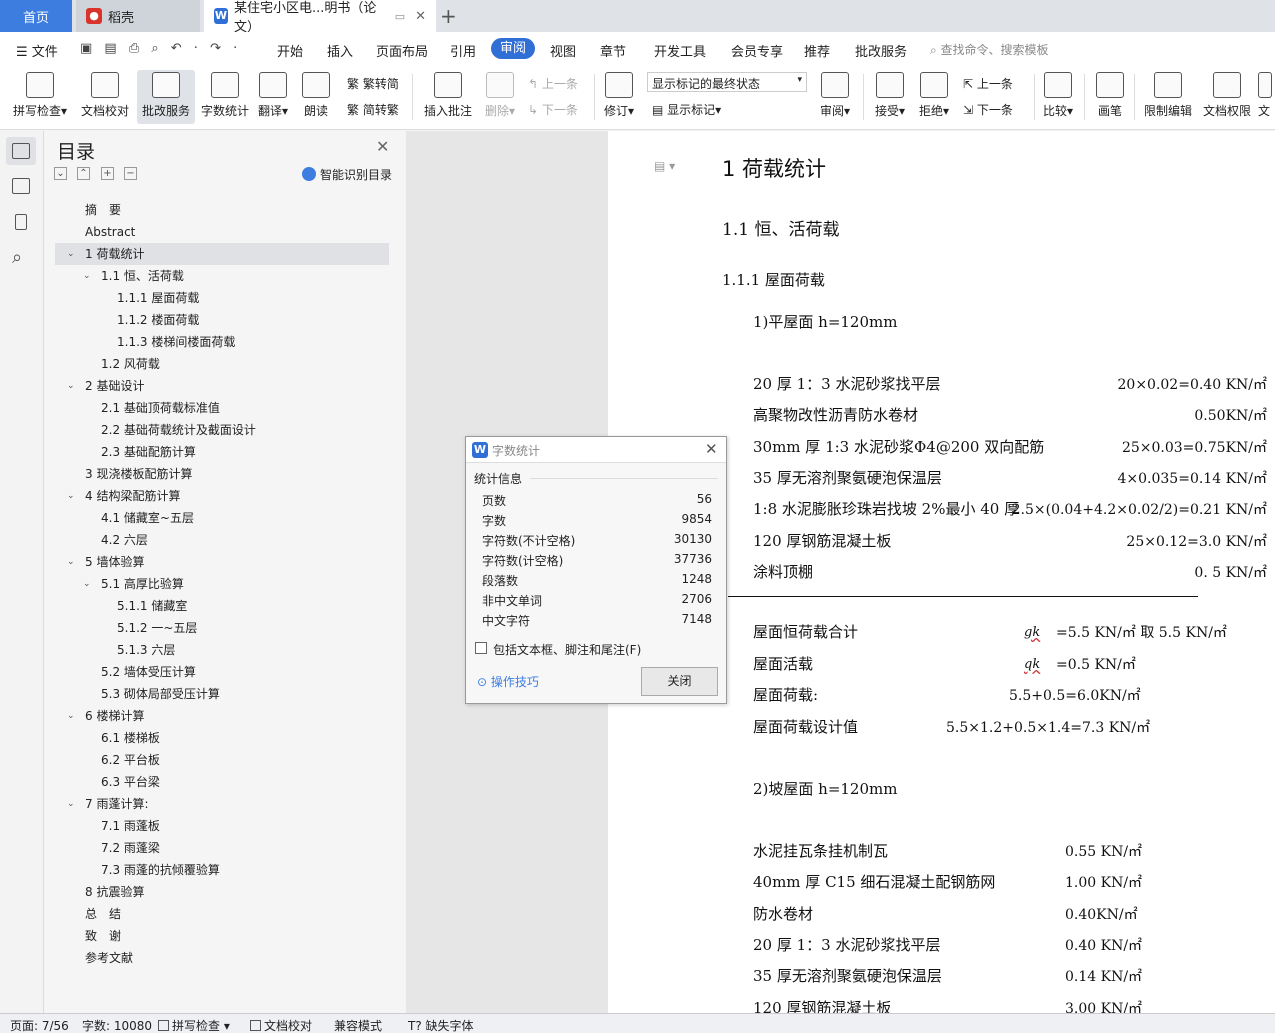 This screenshot has height=1033, width=1275. Describe the element at coordinates (727, 82) in the screenshot. I see `markup-state-select: 显示标记的最终状态 ▾` at that location.